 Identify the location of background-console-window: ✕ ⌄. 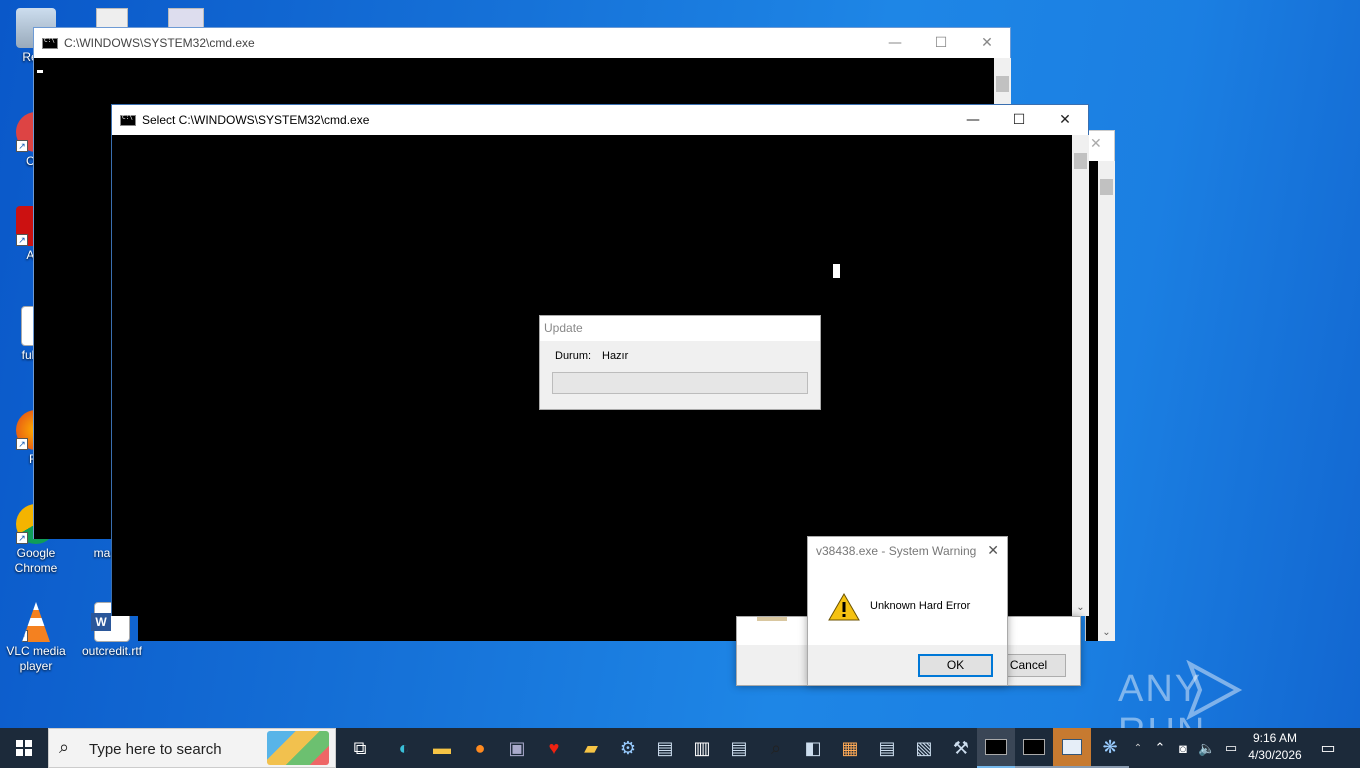
(1100, 385).